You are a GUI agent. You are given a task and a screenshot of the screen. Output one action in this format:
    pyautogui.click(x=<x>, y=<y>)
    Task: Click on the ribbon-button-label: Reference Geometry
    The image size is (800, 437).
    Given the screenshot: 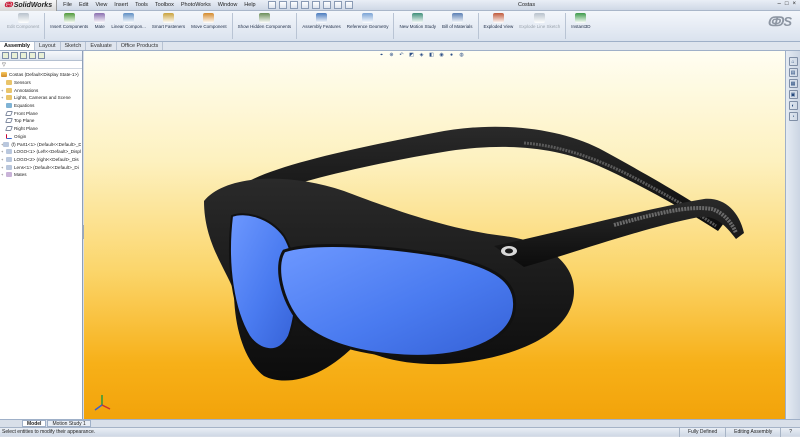 What is the action you would take?
    pyautogui.click(x=367, y=26)
    